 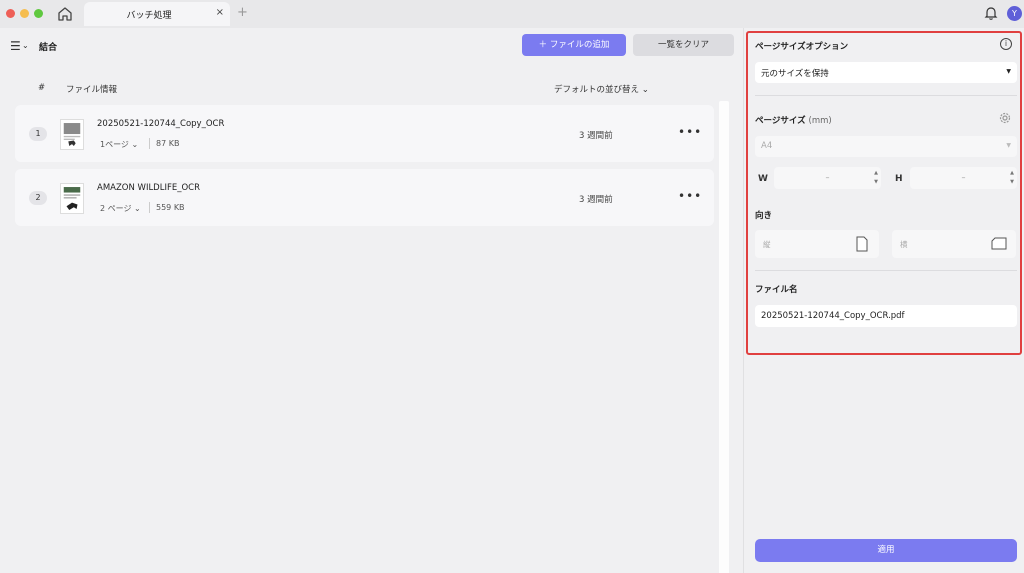 I want to click on portrait-option: 縦, so click(x=817, y=244).